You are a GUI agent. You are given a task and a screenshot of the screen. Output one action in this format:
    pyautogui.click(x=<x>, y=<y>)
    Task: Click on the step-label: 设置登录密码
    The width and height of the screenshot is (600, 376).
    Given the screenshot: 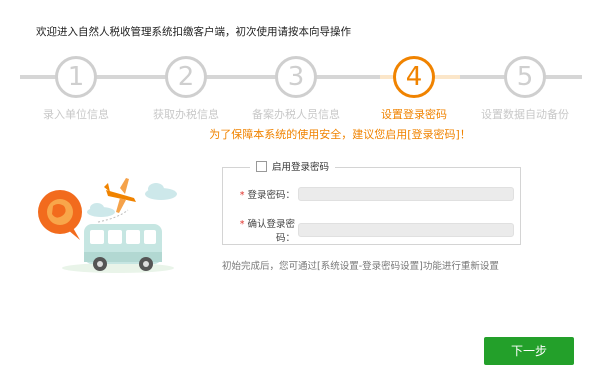 What is the action you would take?
    pyautogui.click(x=414, y=114)
    